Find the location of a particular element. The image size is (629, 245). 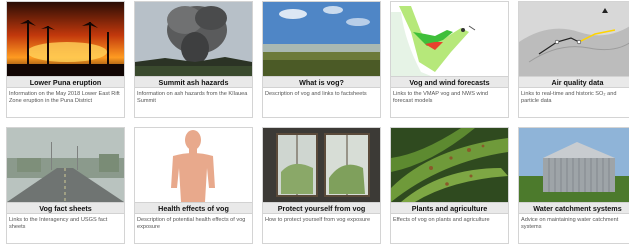

damaged-leaves-image is located at coordinates (449, 165).